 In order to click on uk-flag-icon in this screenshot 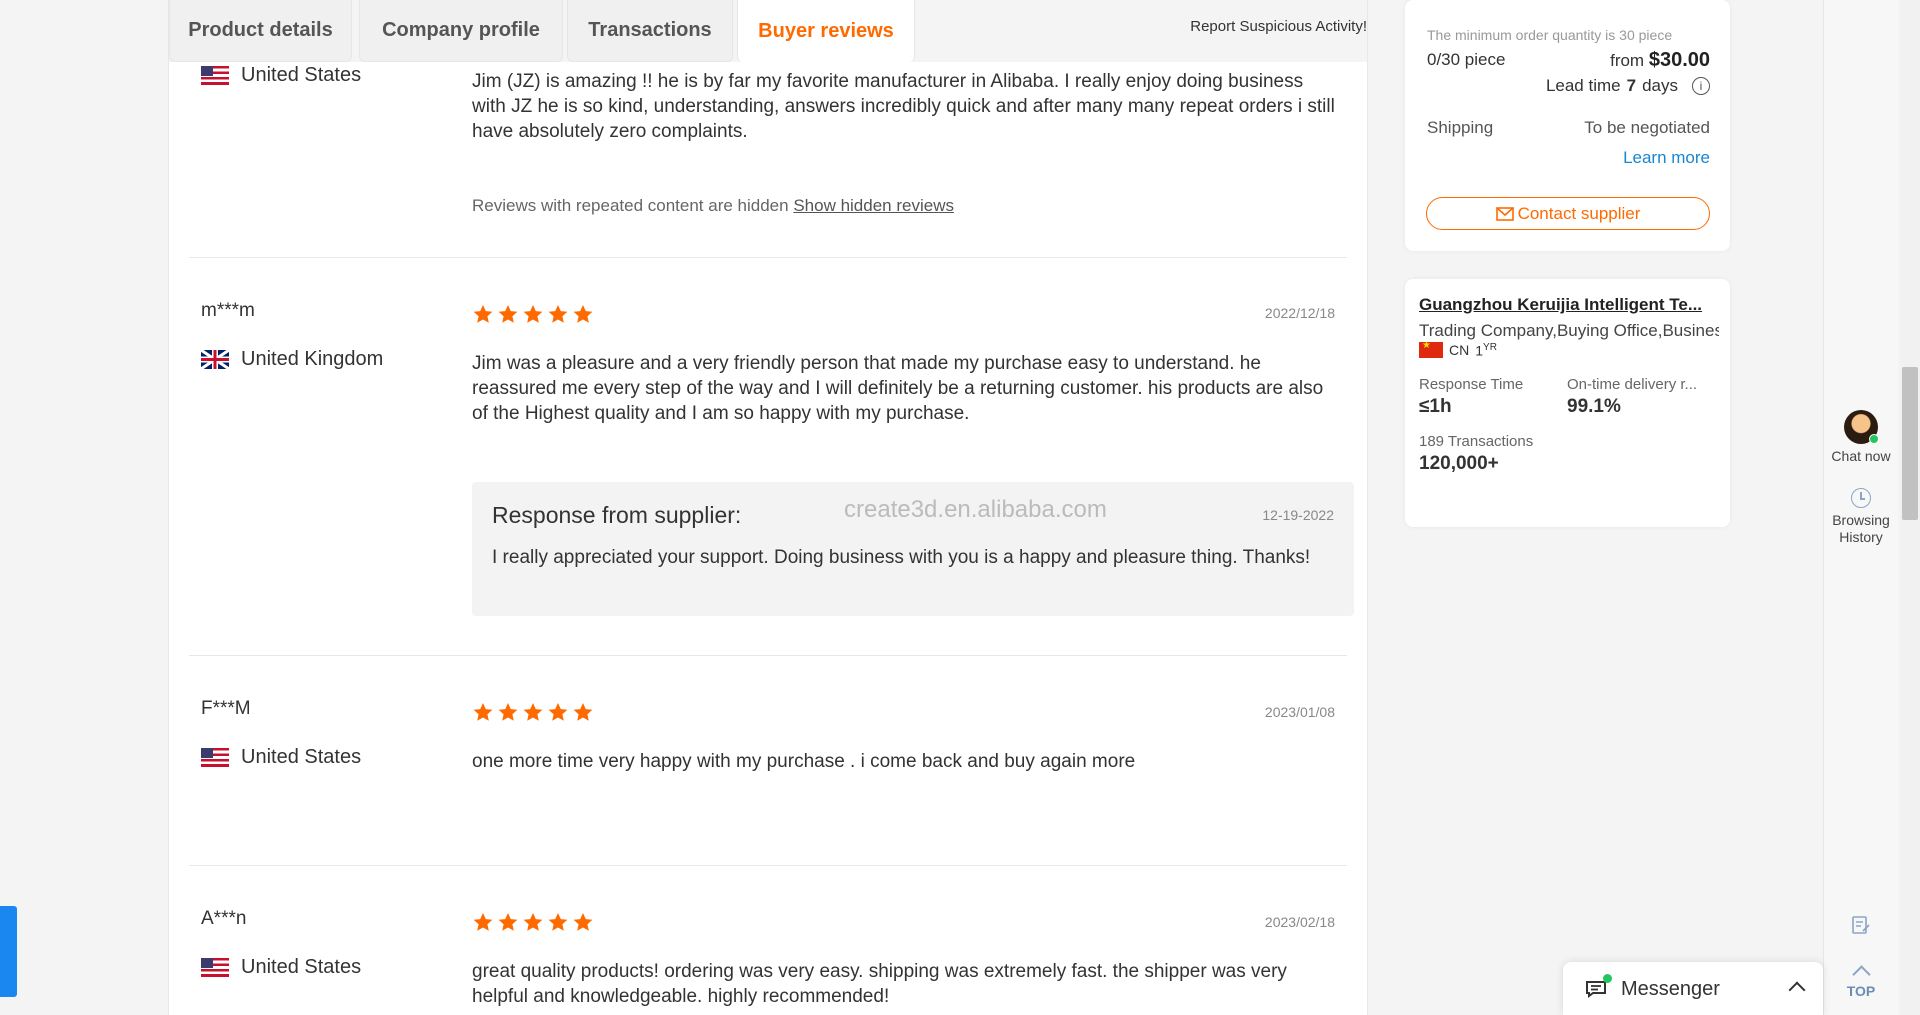, I will do `click(215, 359)`.